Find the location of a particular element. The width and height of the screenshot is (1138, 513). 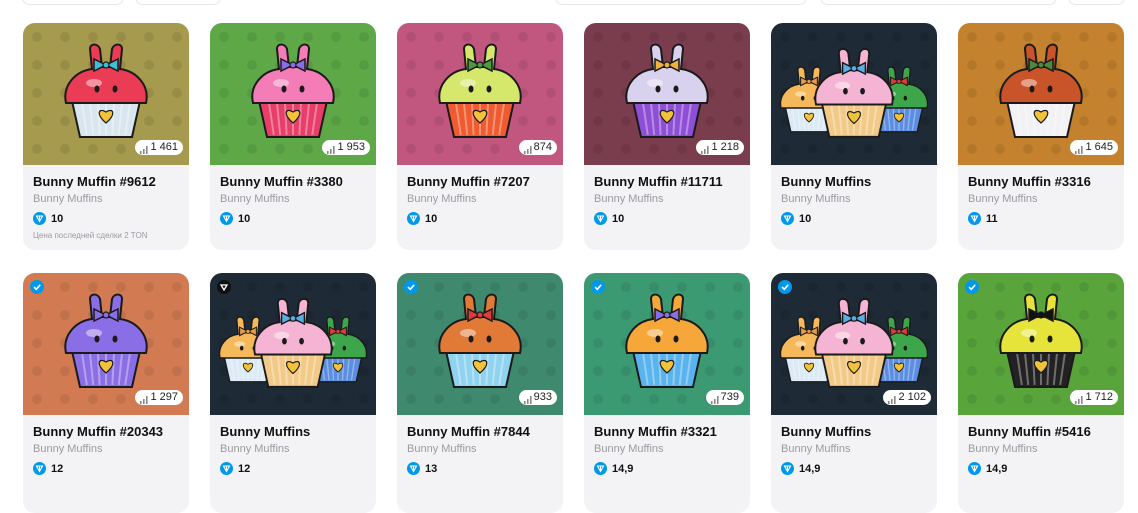

gift-price: 14,9 is located at coordinates (667, 468).